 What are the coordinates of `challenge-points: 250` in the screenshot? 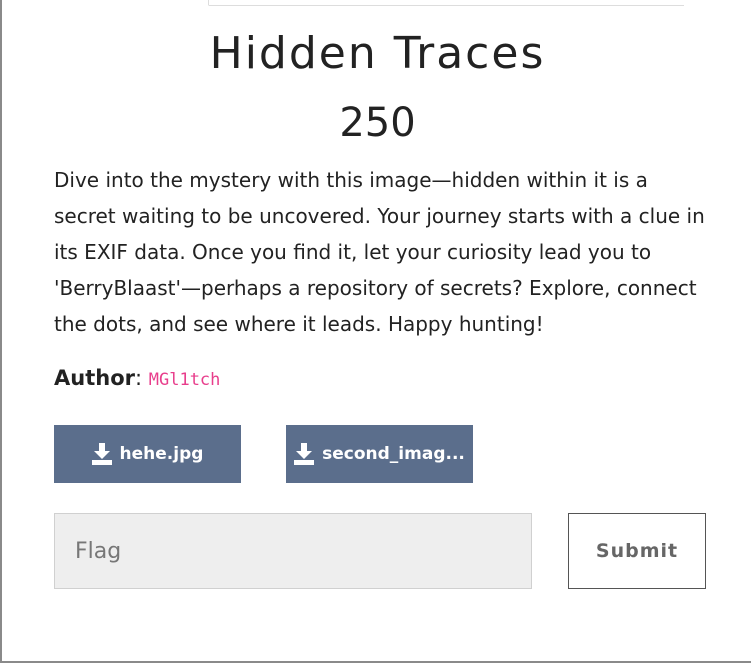 It's located at (377, 123).